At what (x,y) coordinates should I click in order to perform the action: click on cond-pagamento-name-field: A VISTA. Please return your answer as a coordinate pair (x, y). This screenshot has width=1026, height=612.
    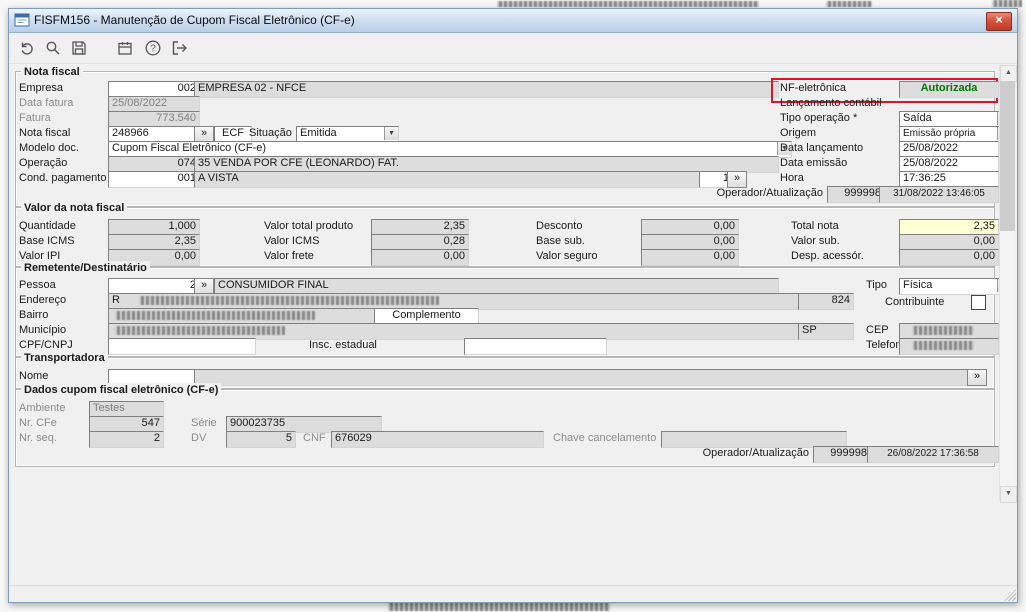
    Looking at the image, I should click on (449, 179).